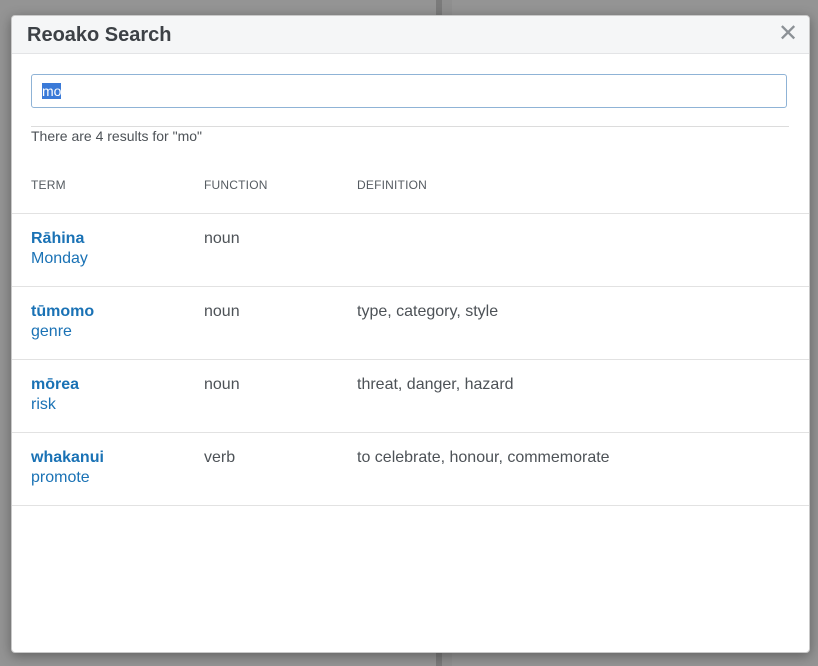 The height and width of the screenshot is (666, 818). I want to click on definition-cell: to celebrate, honour, commemorate, so click(483, 457).